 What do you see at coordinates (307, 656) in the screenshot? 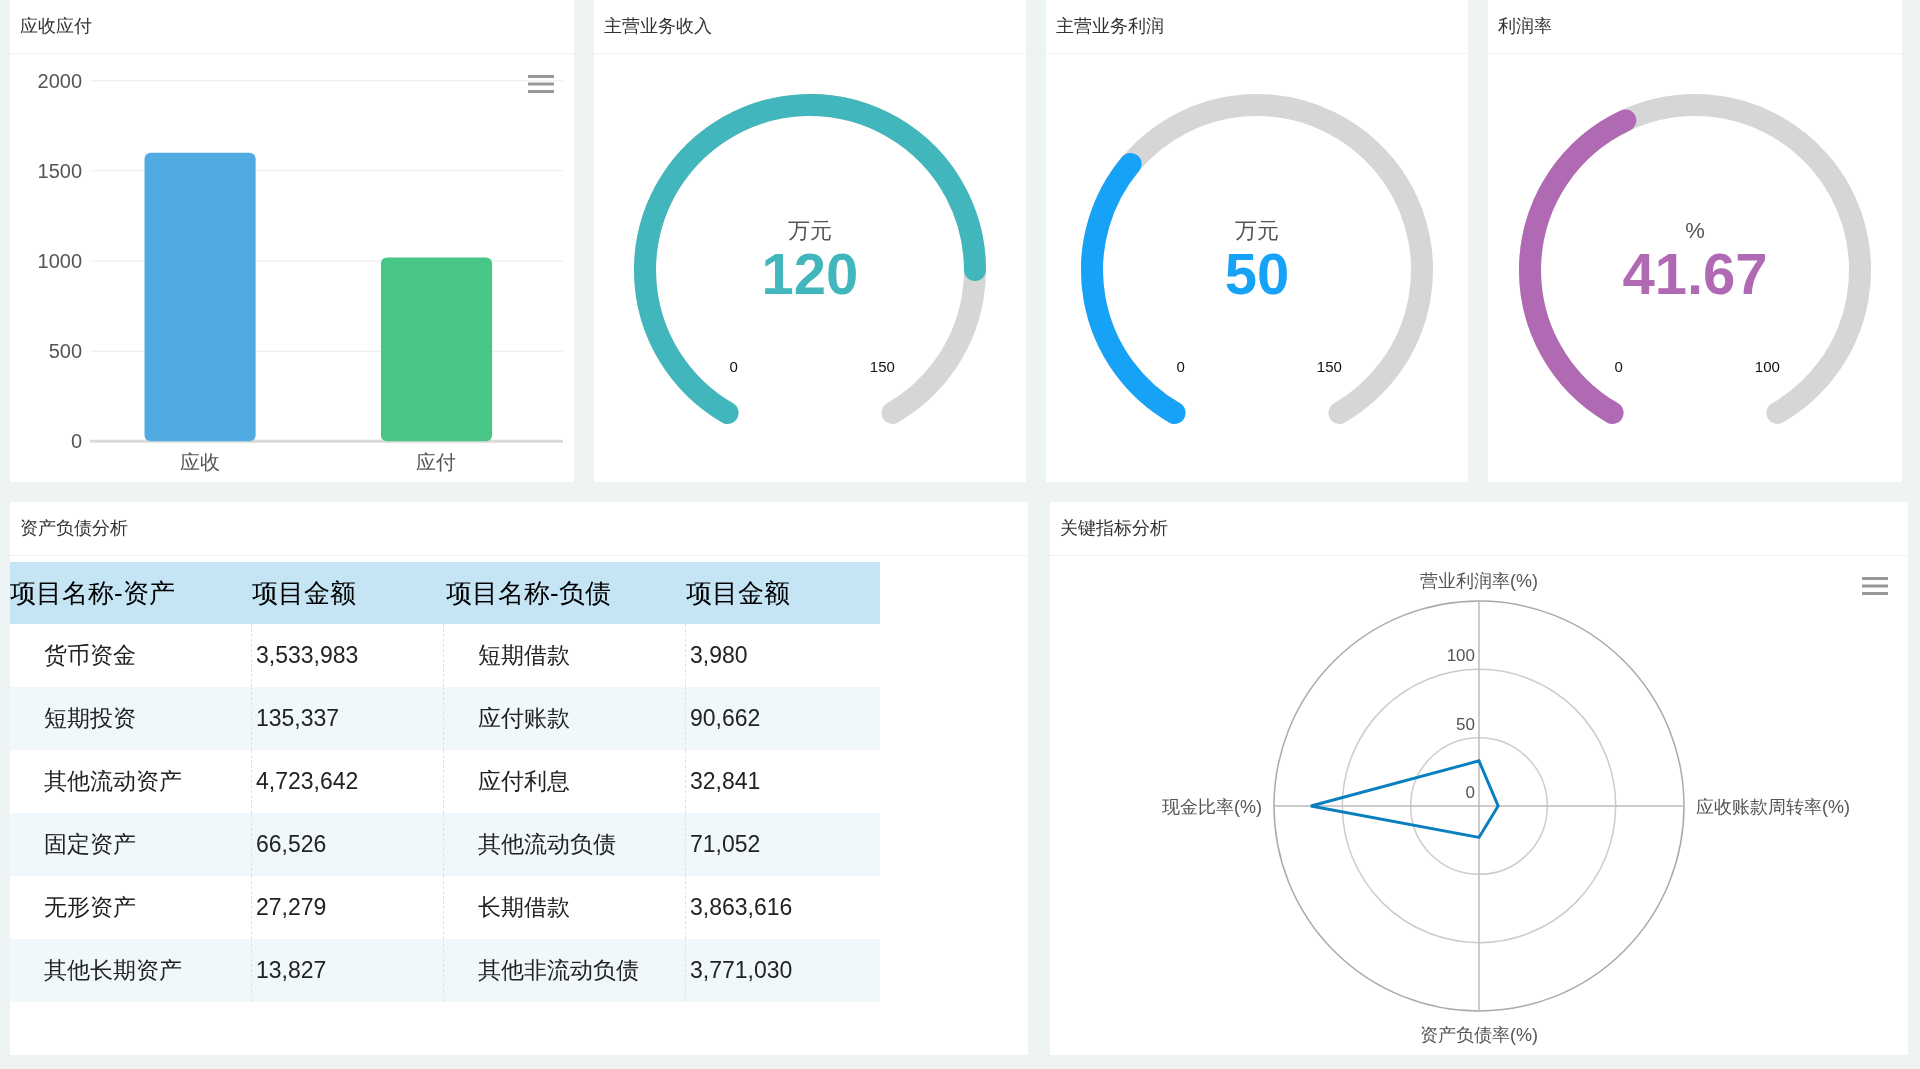
I see `table-cell-text: 3,533,983` at bounding box center [307, 656].